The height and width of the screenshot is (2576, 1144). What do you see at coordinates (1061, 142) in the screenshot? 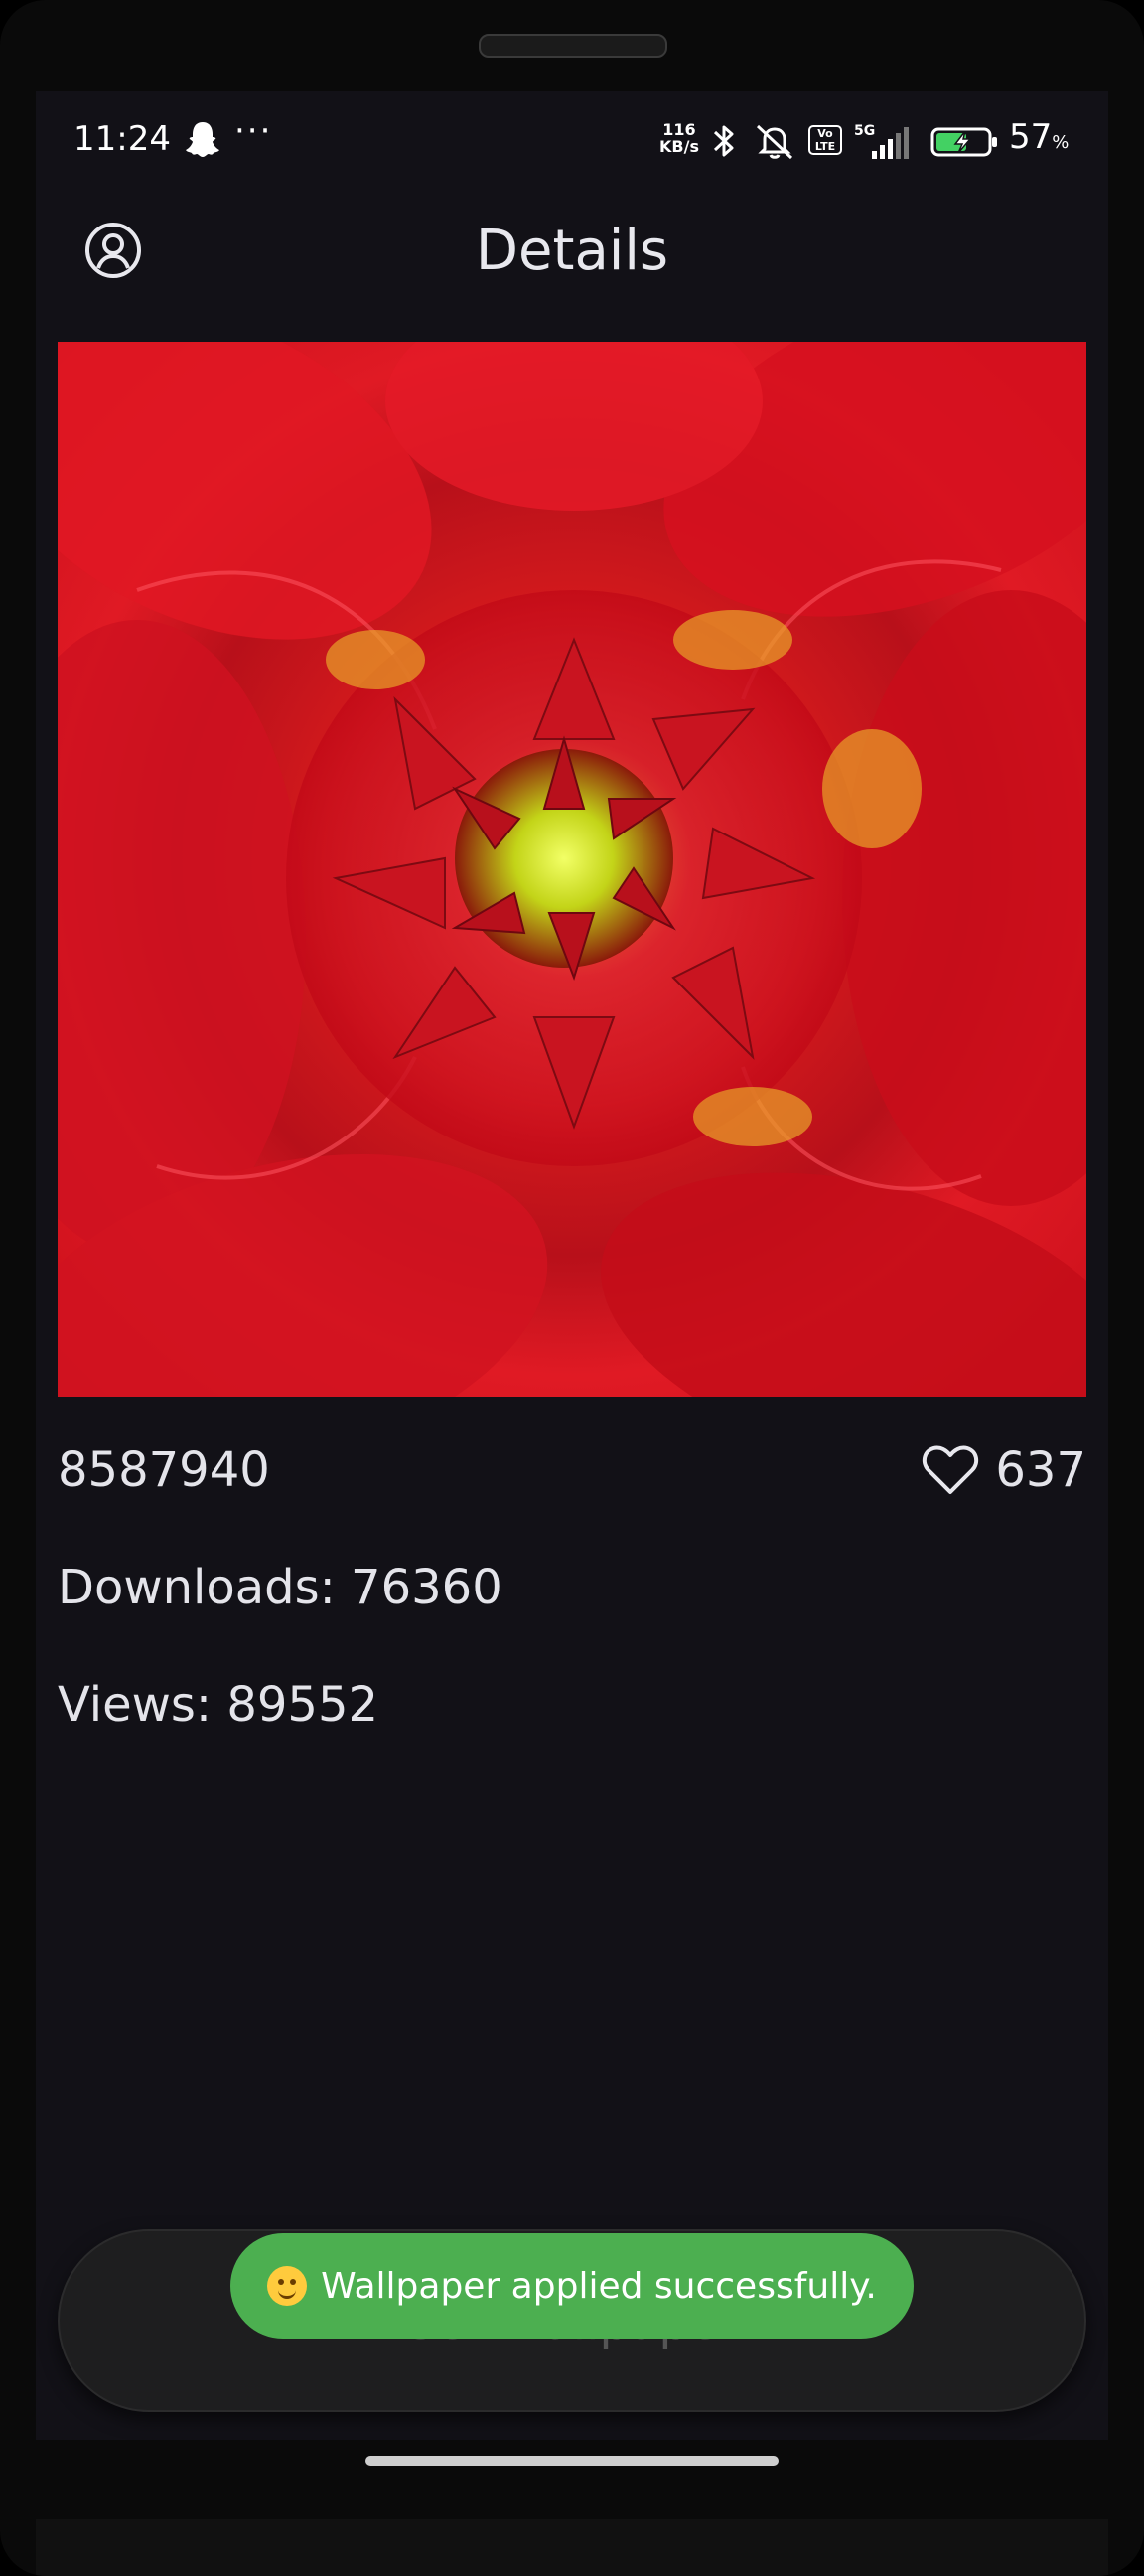
I see `battery-percent-sign: %` at bounding box center [1061, 142].